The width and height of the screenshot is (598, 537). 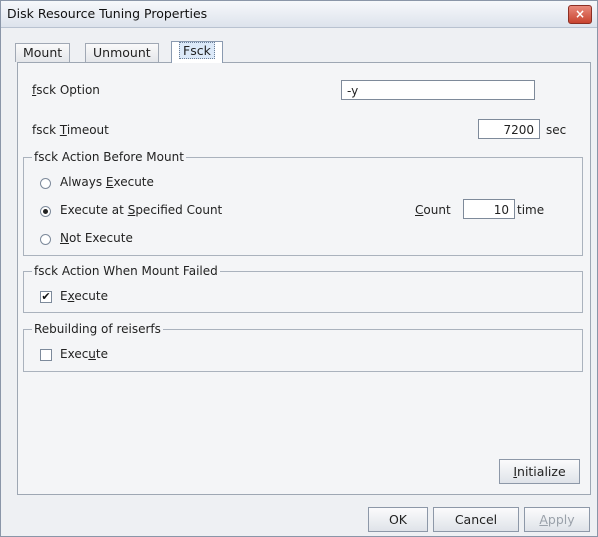 What do you see at coordinates (303, 347) in the screenshot?
I see `rebuilding-group: Rebuilding of reiserfs Execute` at bounding box center [303, 347].